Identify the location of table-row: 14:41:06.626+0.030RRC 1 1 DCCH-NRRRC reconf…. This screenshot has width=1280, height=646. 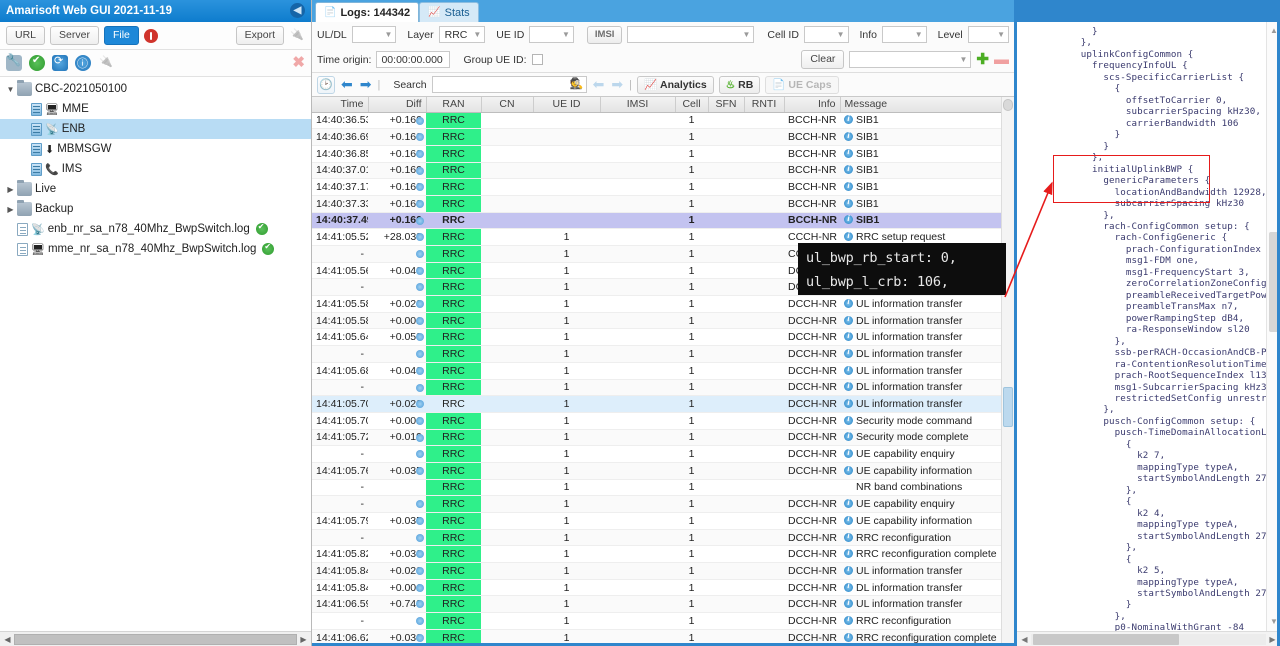
(663, 636).